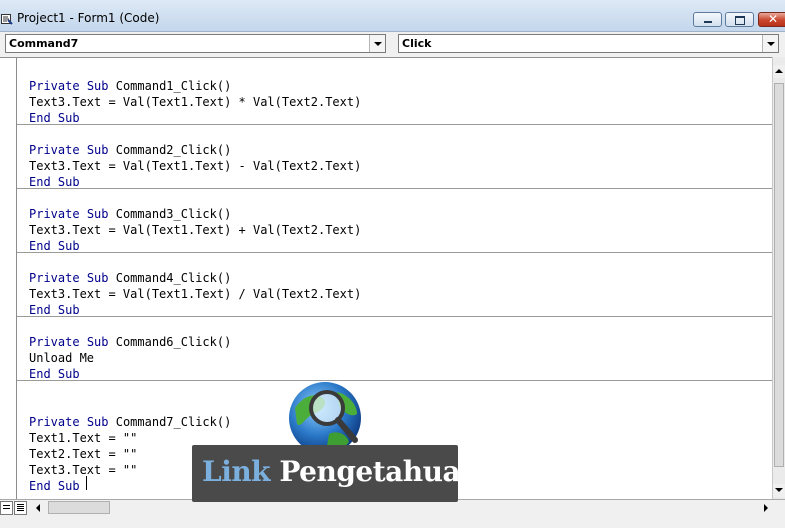 This screenshot has width=785, height=528. Describe the element at coordinates (380, 471) in the screenshot. I see `watermark-word-2: Pengetahuan` at that location.